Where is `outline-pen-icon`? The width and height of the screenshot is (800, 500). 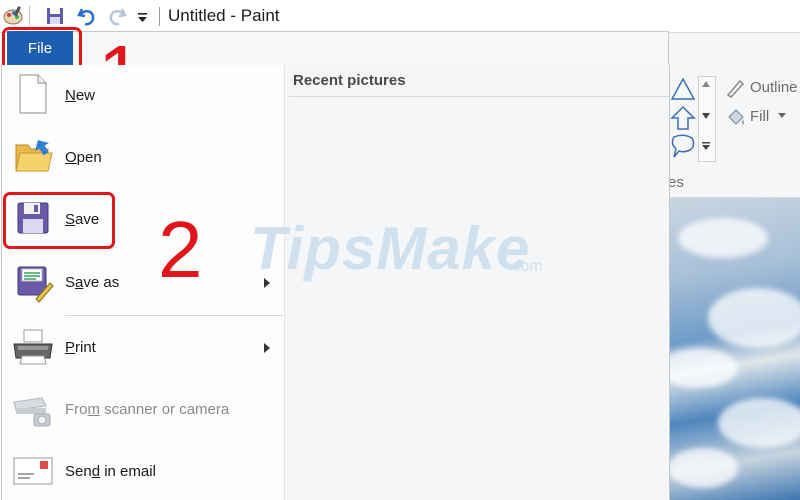
outline-pen-icon is located at coordinates (735, 88).